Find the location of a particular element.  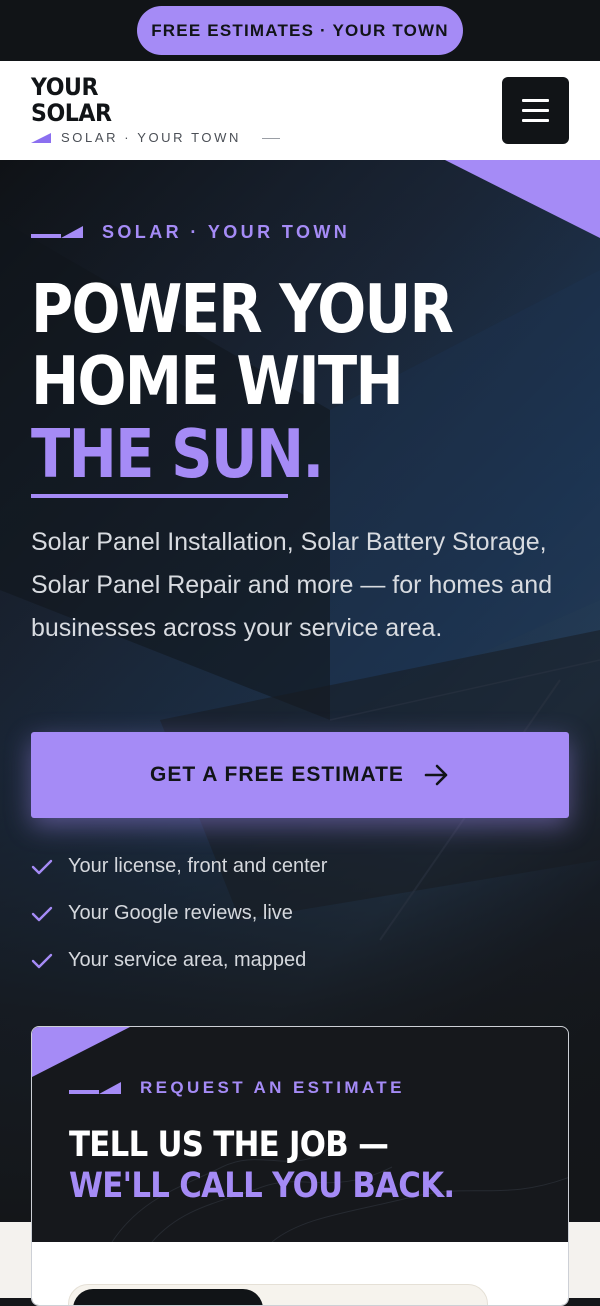

hero-title-line-1: POWER YOUR is located at coordinates (242, 309).